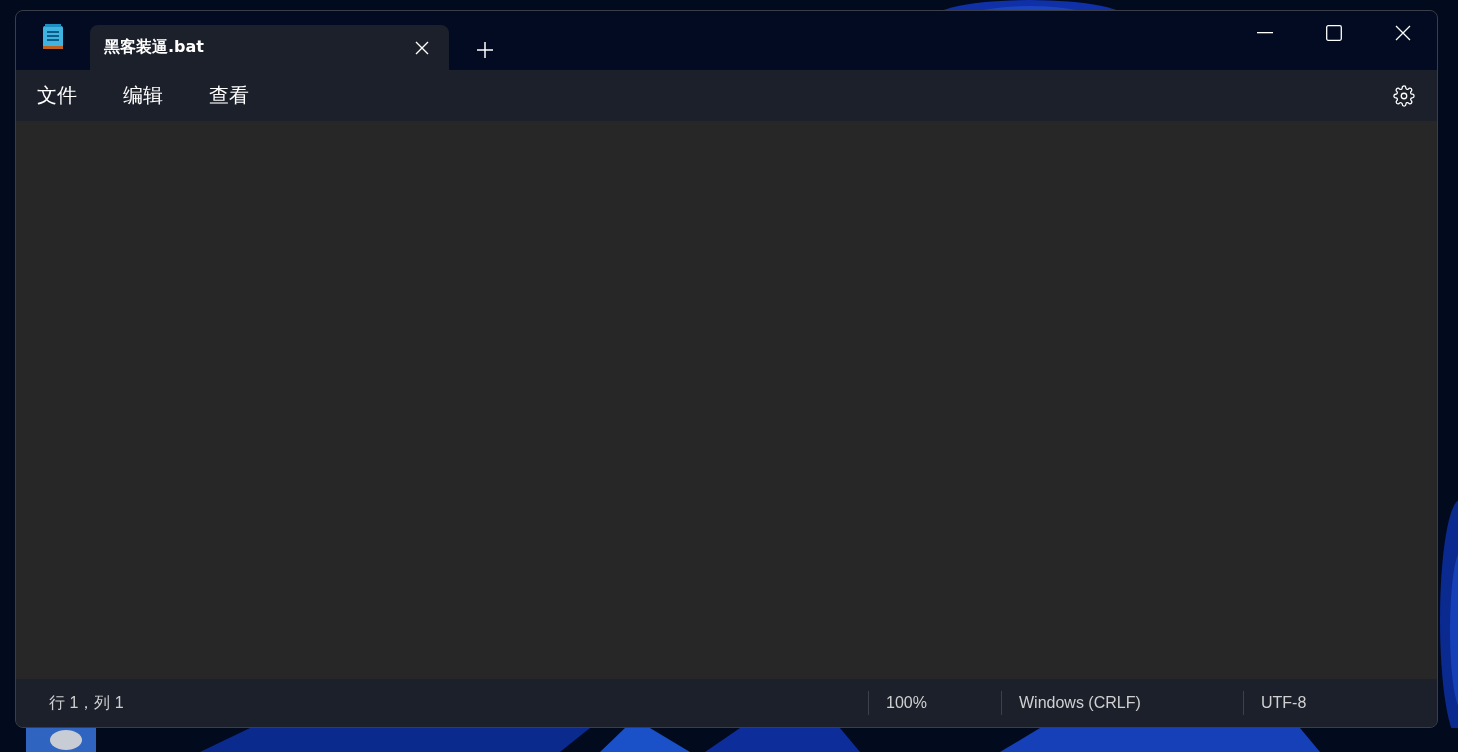 The width and height of the screenshot is (1458, 752). I want to click on notepad-icon, so click(53, 37).